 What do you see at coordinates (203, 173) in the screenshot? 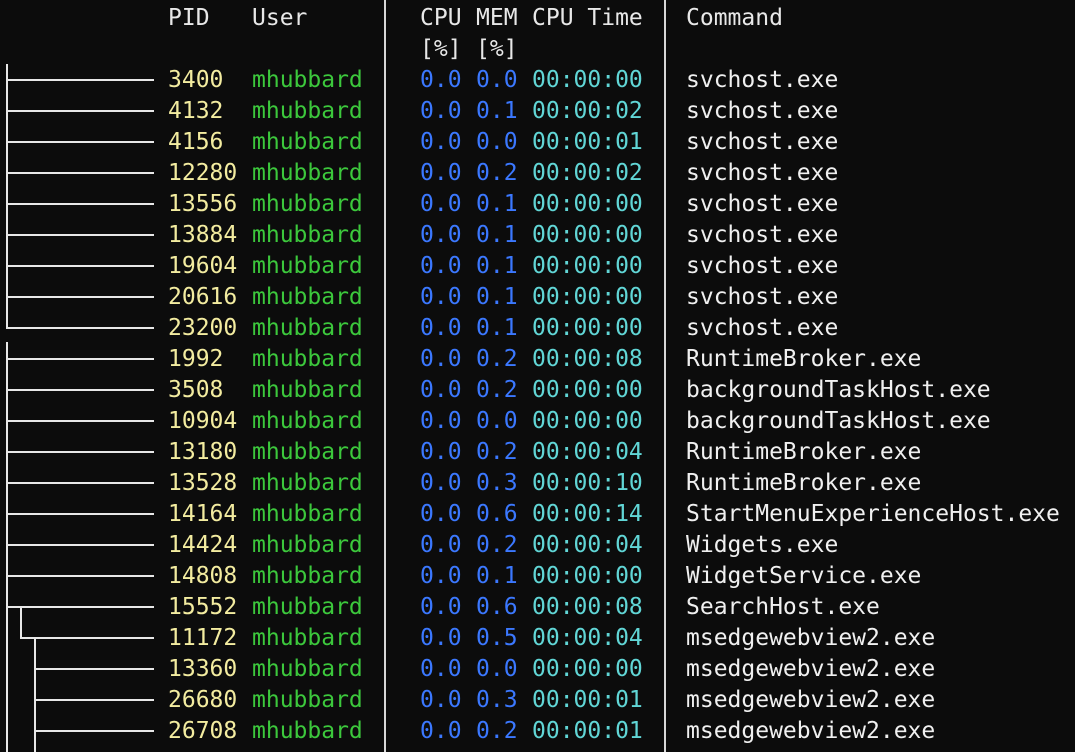
I see `process-pid: 12280` at bounding box center [203, 173].